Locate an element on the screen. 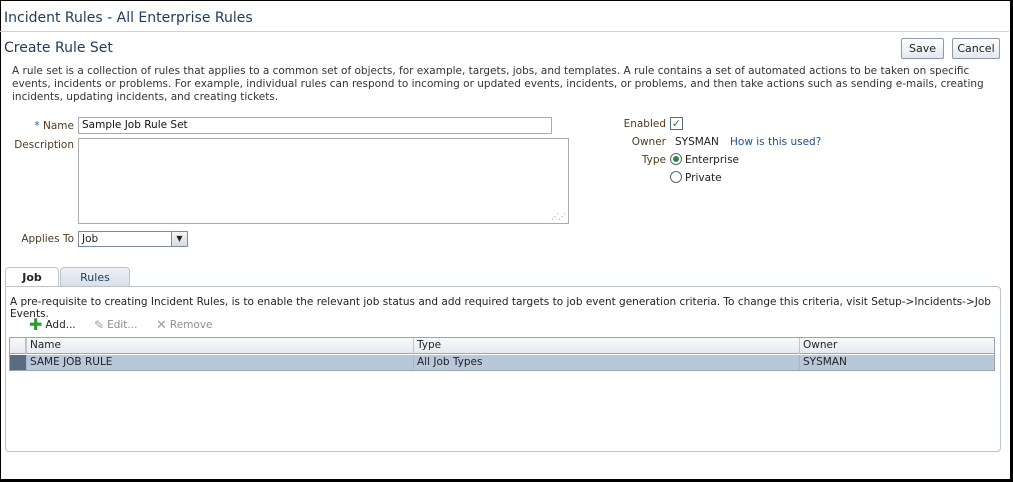 The width and height of the screenshot is (1013, 482). tab-rules: Rules is located at coordinates (95, 277).